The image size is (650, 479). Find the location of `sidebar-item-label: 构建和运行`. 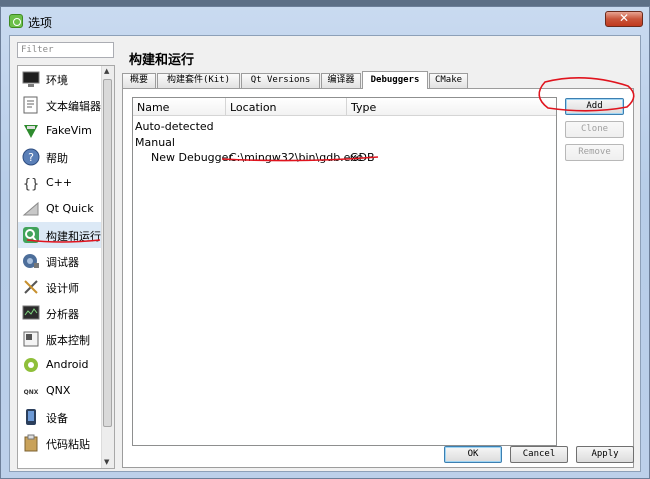

sidebar-item-label: 构建和运行 is located at coordinates (73, 236).